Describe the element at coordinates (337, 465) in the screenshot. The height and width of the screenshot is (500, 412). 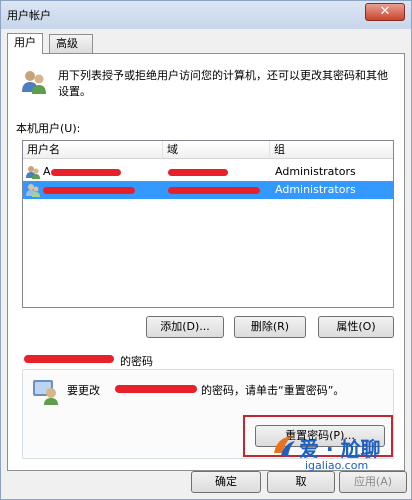
I see `watermark-url: igaliao.com` at that location.